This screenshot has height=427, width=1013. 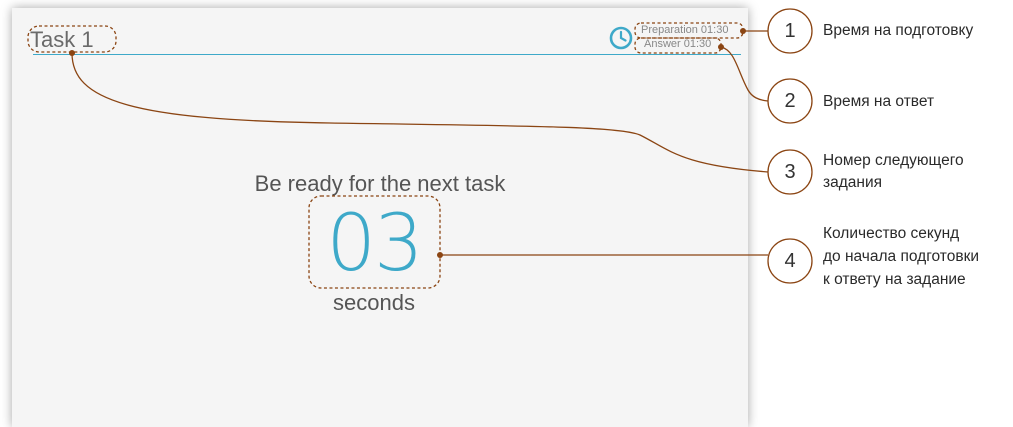 I want to click on highlight-preparation-time, so click(x=689, y=30).